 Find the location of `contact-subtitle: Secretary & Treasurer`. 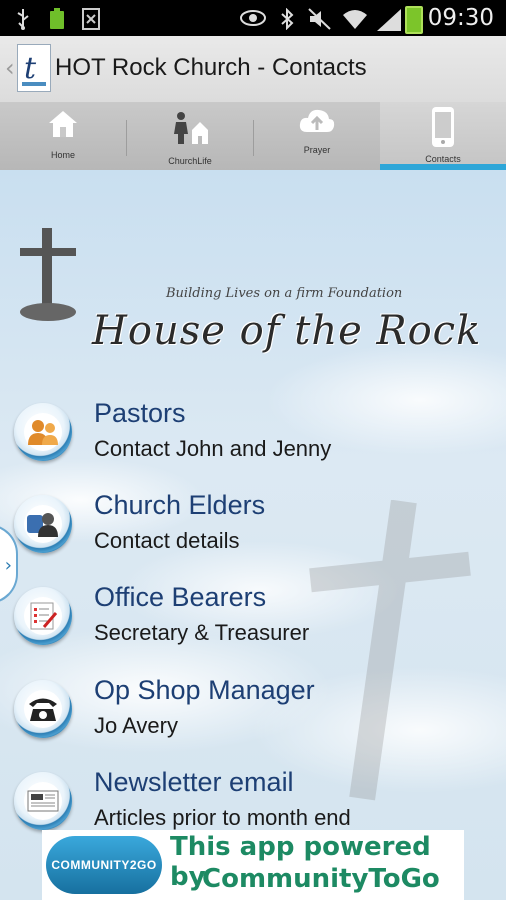

contact-subtitle: Secretary & Treasurer is located at coordinates (202, 632).